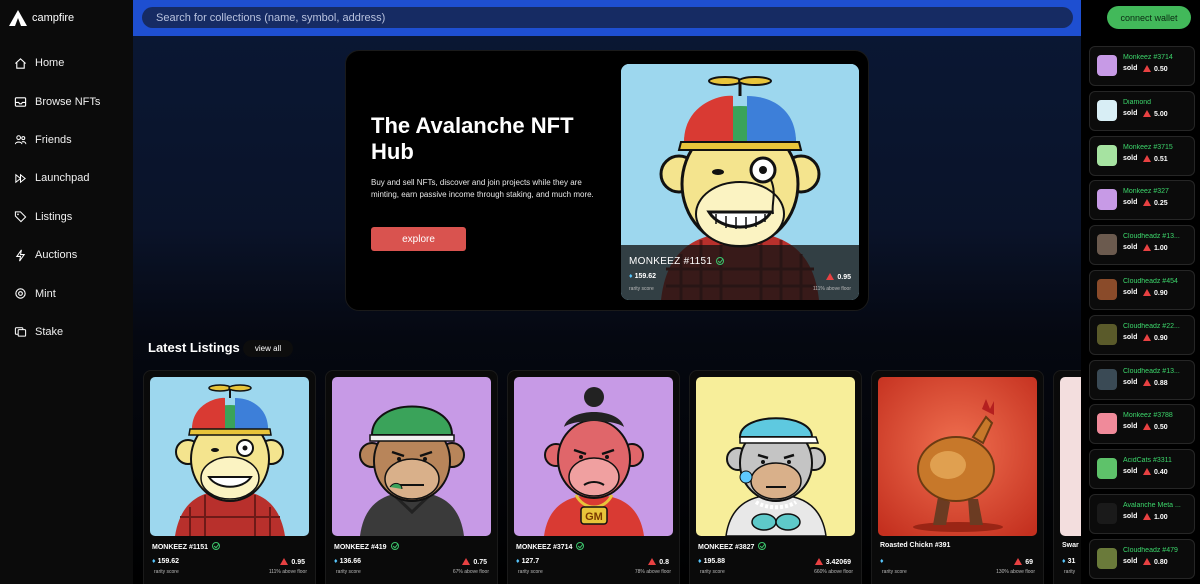 This screenshot has width=1200, height=584. I want to click on sale-item: Monkeez #3714 sold 0.50, so click(1142, 66).